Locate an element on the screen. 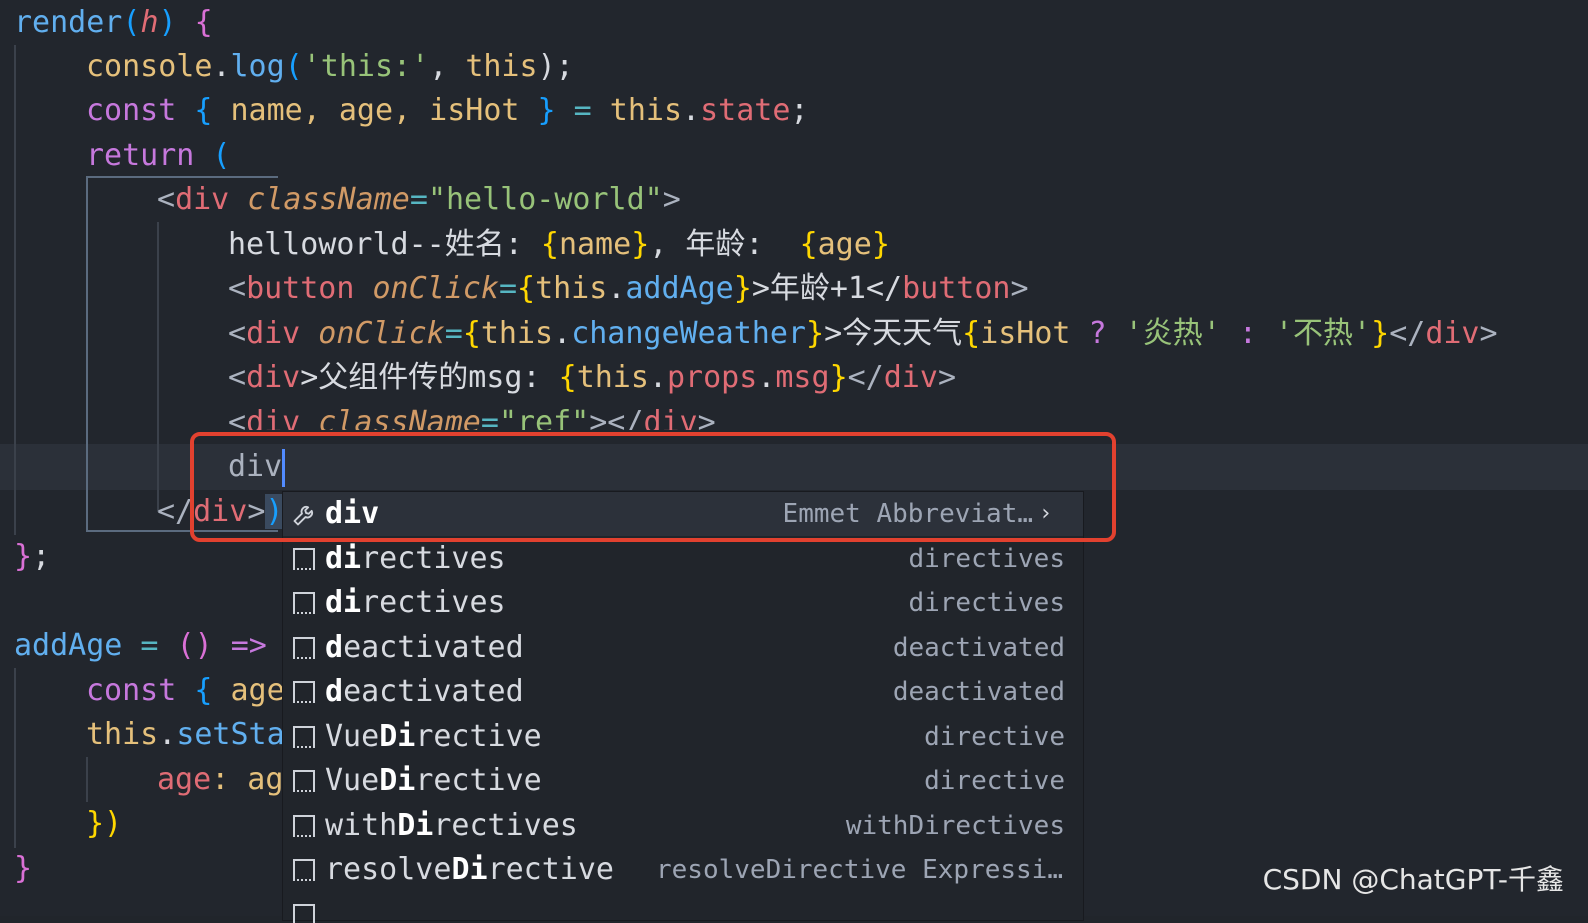 The width and height of the screenshot is (1588, 923). code-line-4: return ( is located at coordinates (158, 155).